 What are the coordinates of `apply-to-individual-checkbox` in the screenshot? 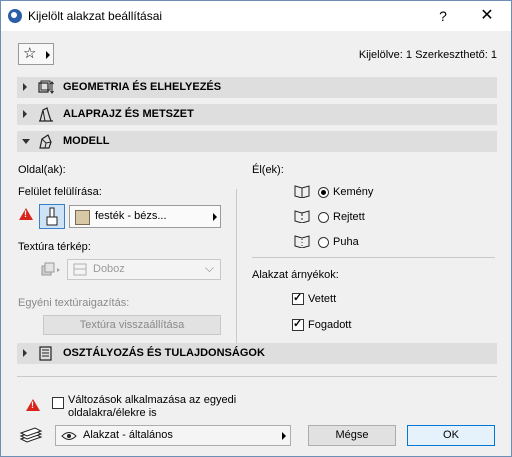 It's located at (58, 403).